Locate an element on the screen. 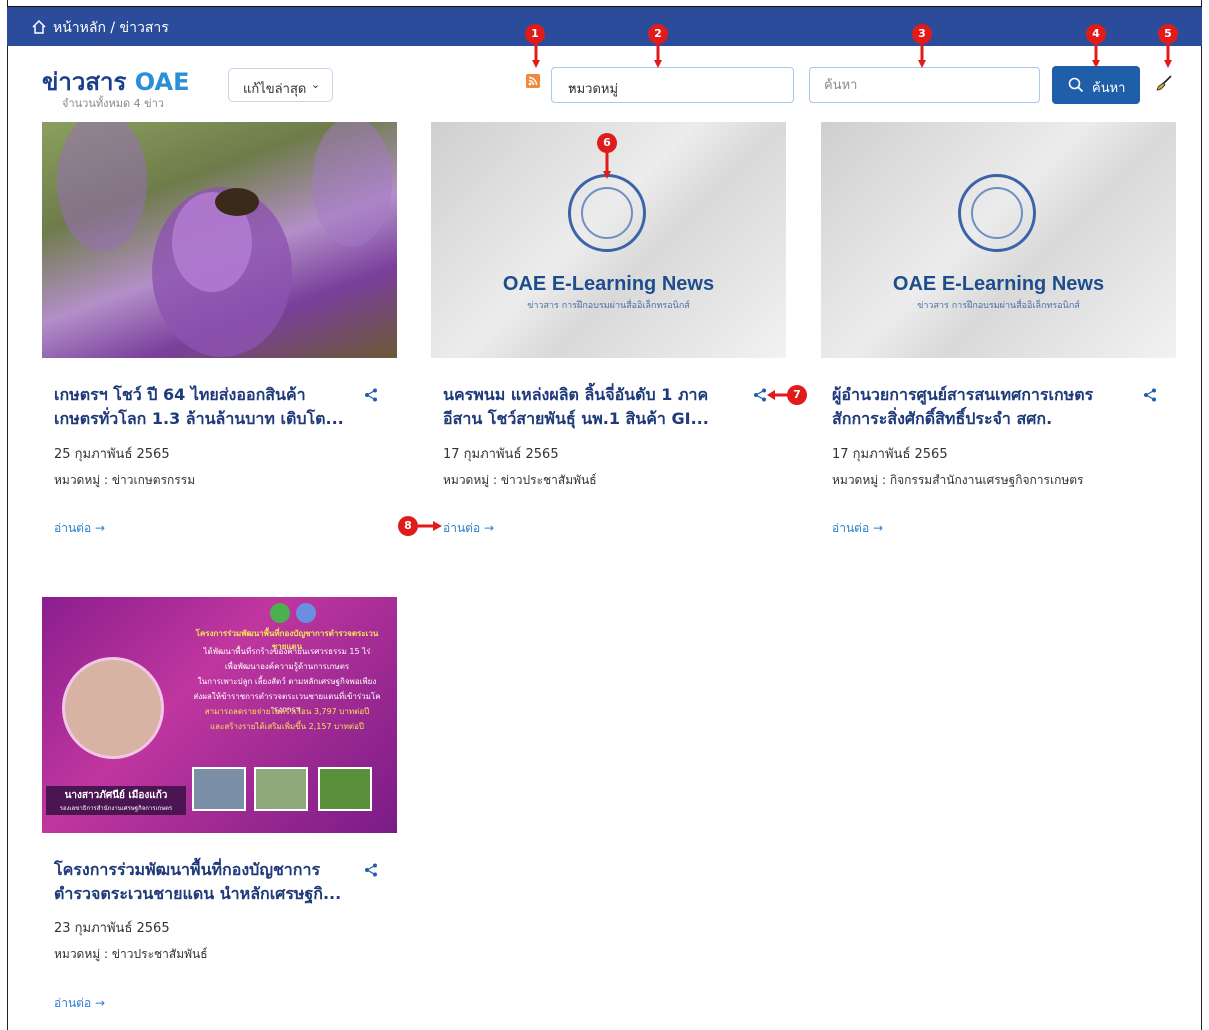 This screenshot has width=1209, height=1030. poster-line: เพื่อพัฒนาองค์ความรู้ด้านการเกษตร is located at coordinates (287, 666).